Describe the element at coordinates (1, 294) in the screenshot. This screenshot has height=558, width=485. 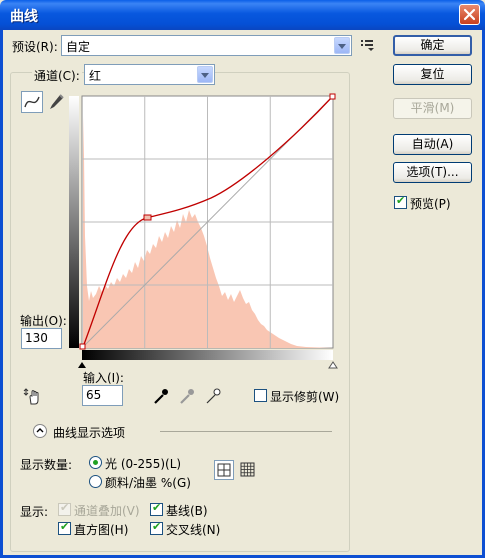
I see `window-border-left` at that location.